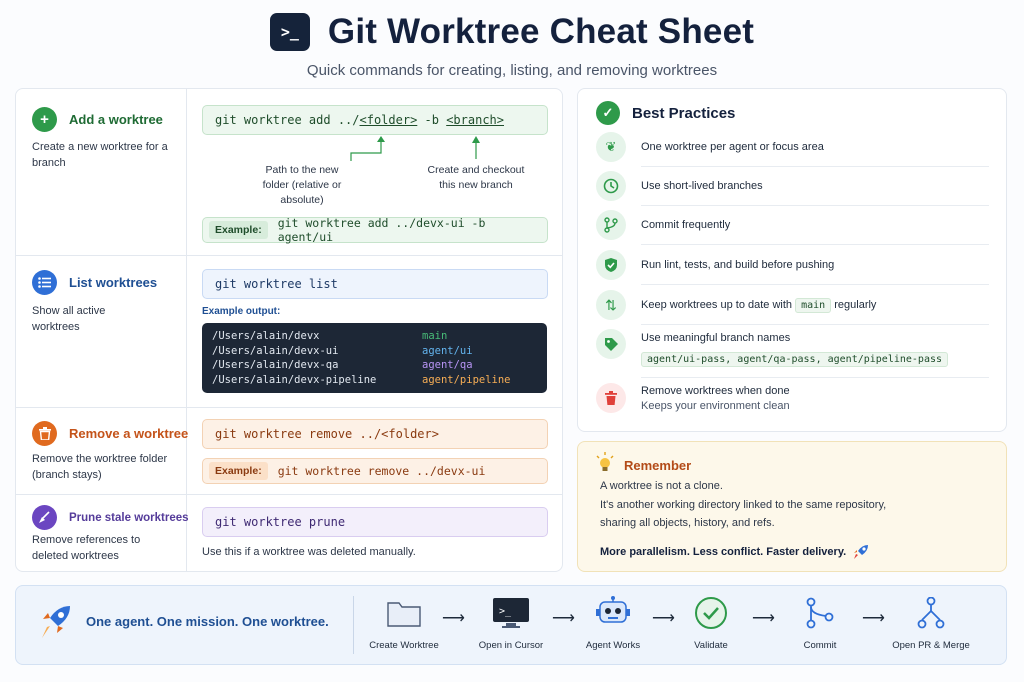  What do you see at coordinates (715, 405) in the screenshot?
I see `best-practice-subtext: Keeps your environment clean` at bounding box center [715, 405].